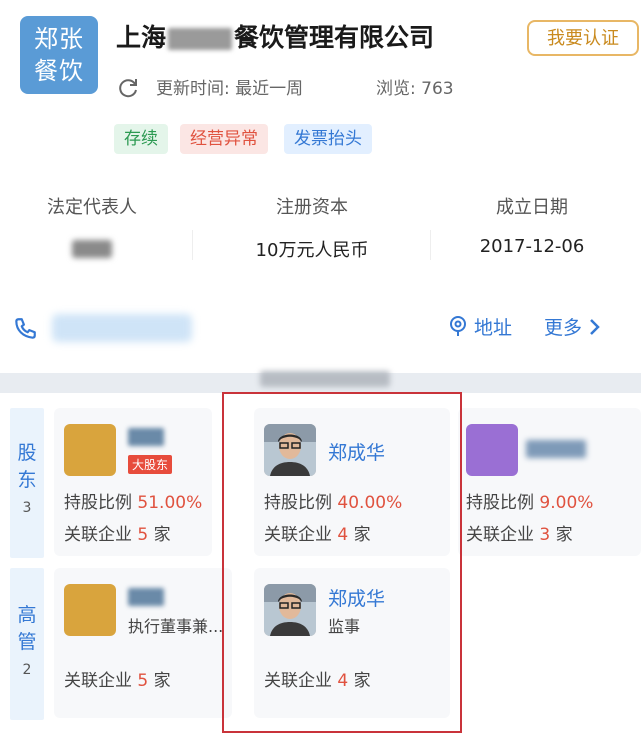 The height and width of the screenshot is (735, 641). What do you see at coordinates (59, 55) in the screenshot?
I see `company-logo: 郑张 餐饮` at bounding box center [59, 55].